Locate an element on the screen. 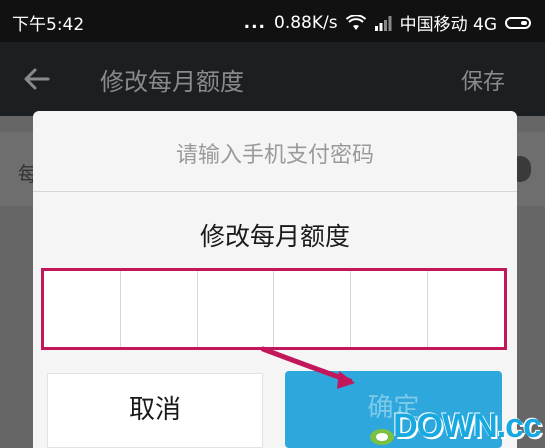  cancel-button: 取消 is located at coordinates (155, 410).